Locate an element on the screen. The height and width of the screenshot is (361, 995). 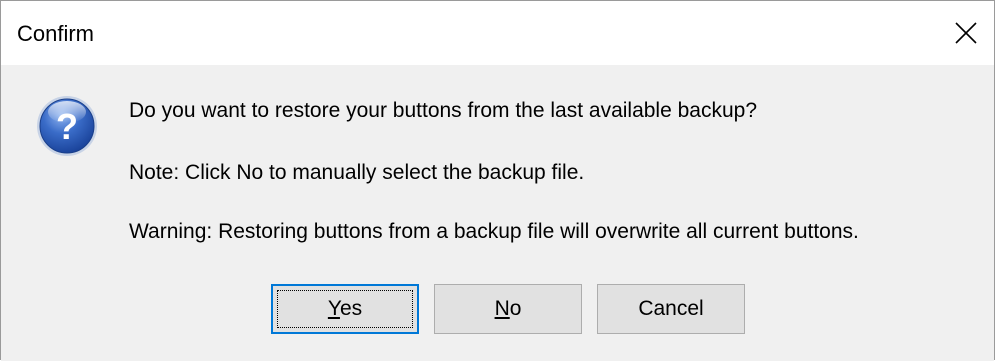
cancel-button: Cancel is located at coordinates (671, 309).